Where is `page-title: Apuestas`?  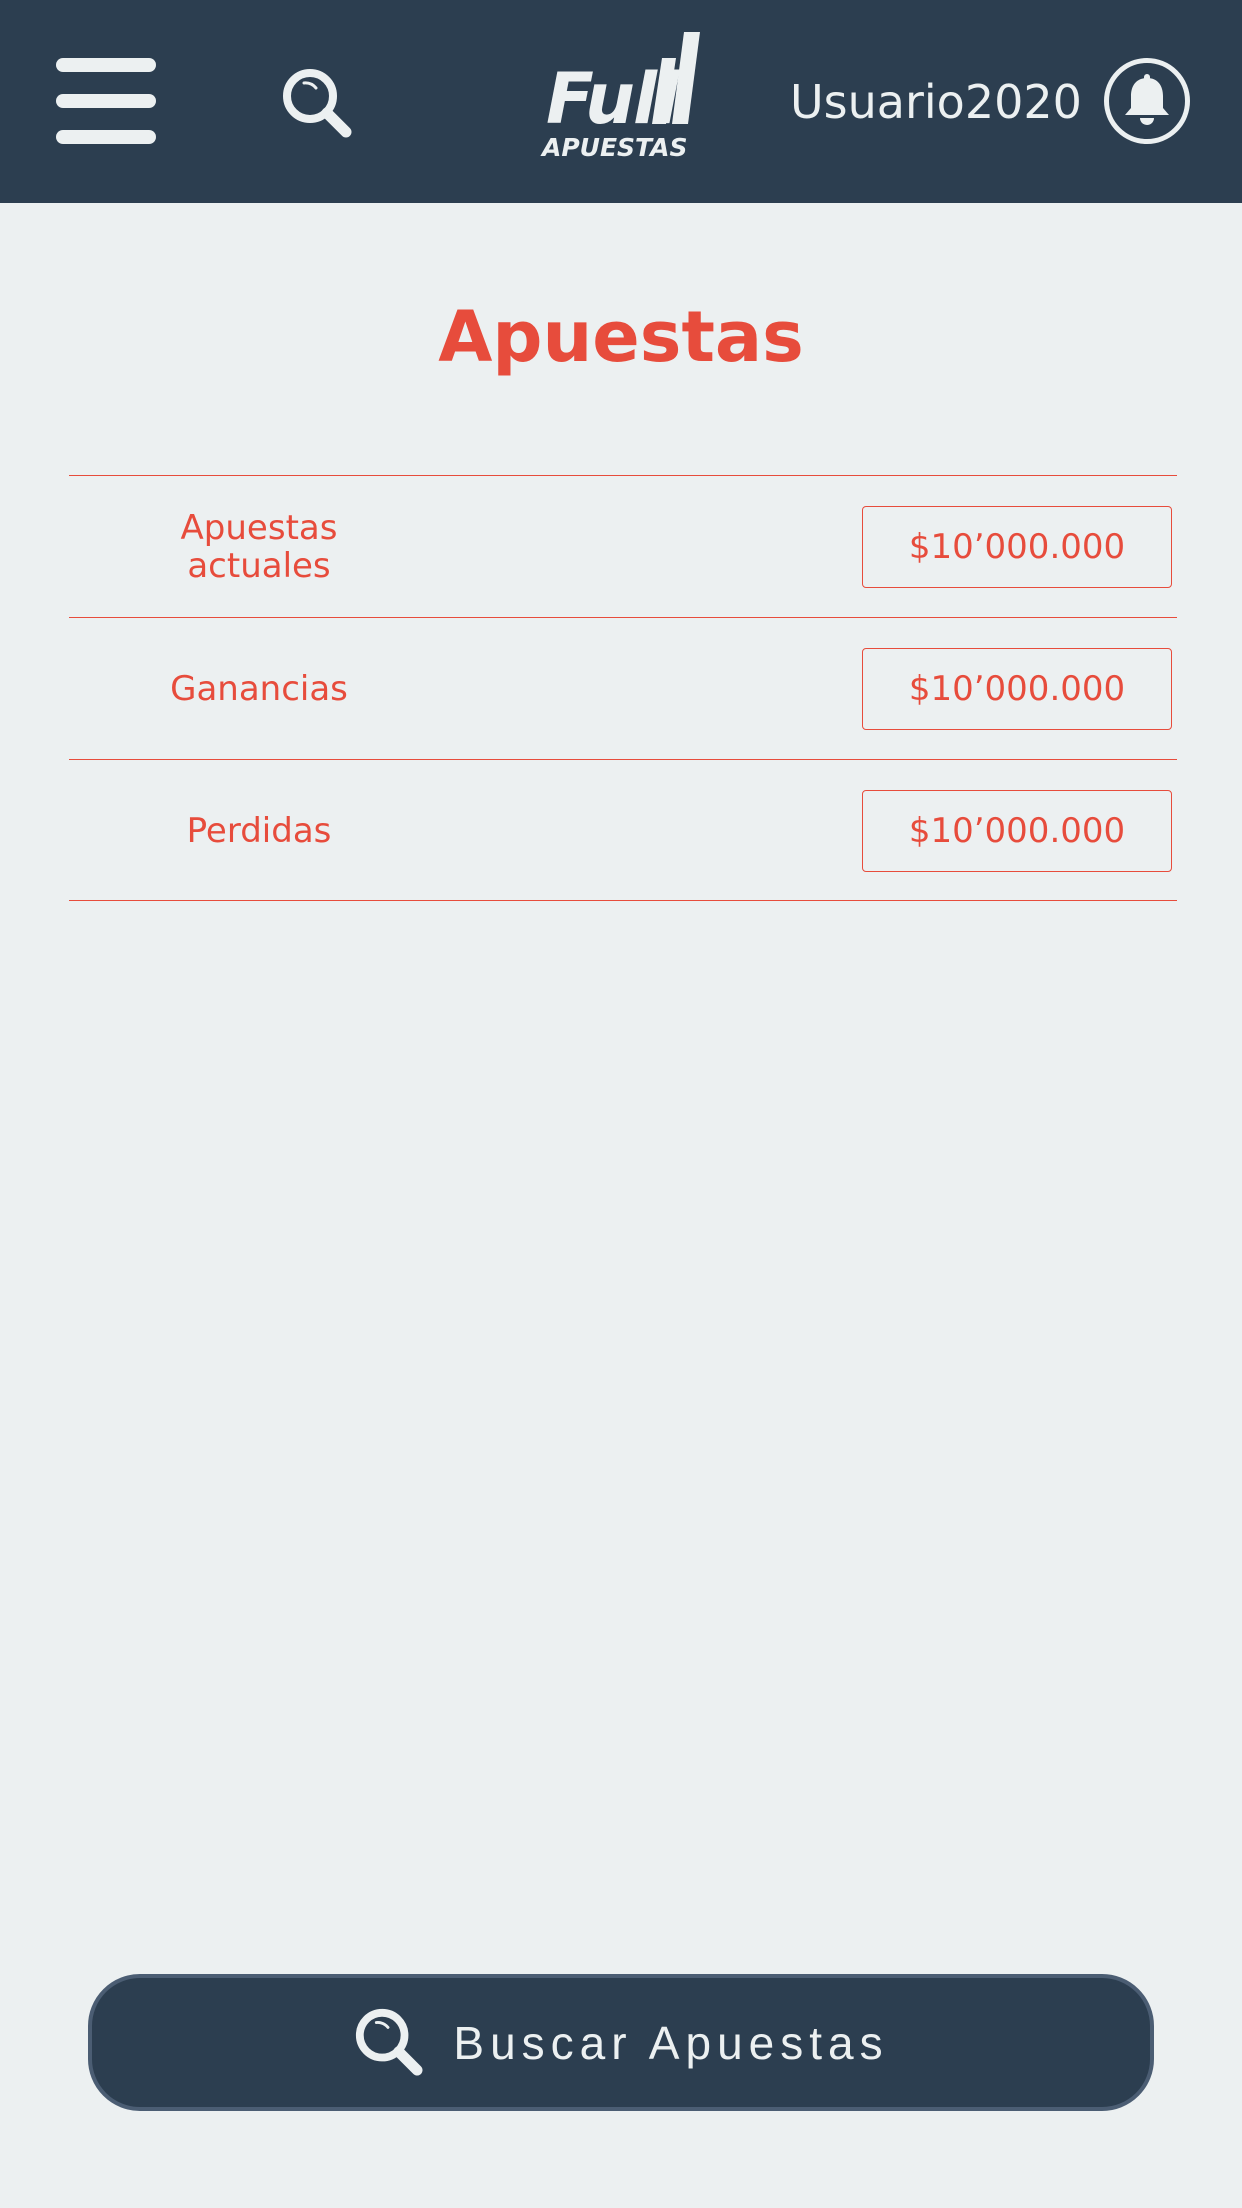 page-title: Apuestas is located at coordinates (621, 337).